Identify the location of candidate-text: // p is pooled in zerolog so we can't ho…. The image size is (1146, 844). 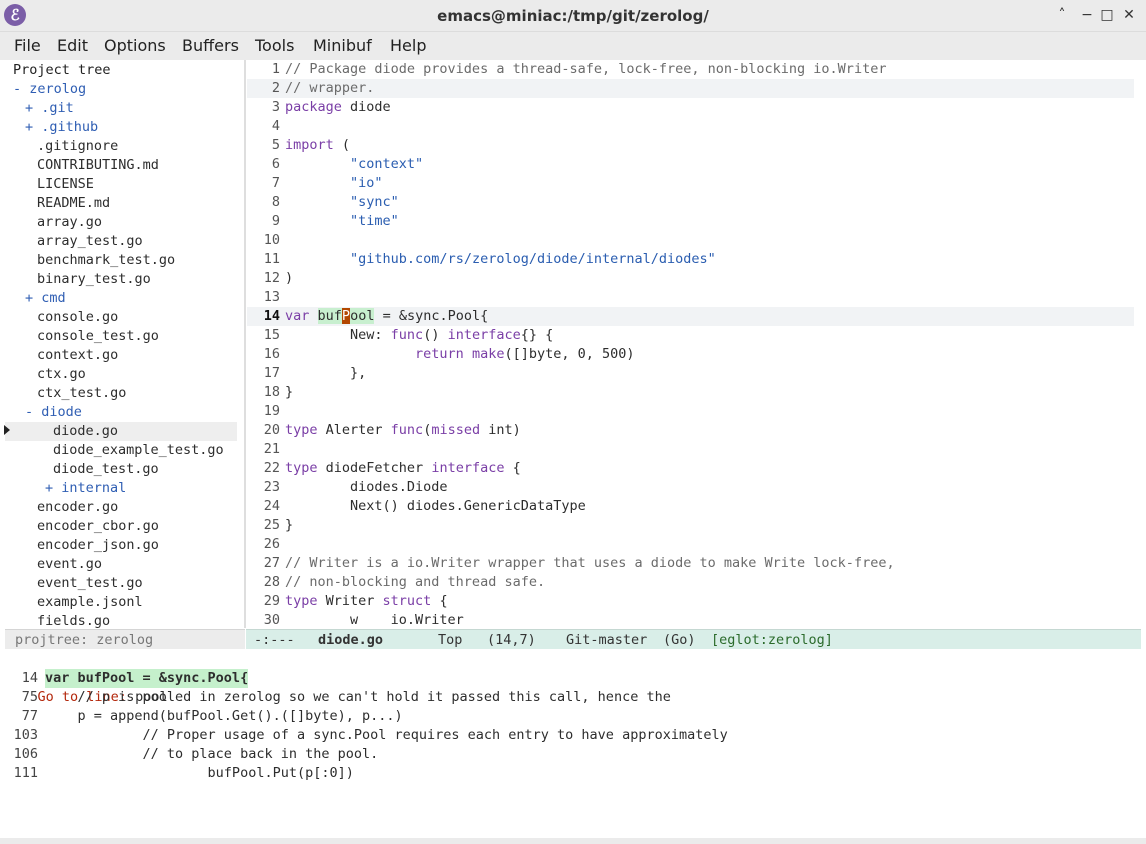
(358, 697).